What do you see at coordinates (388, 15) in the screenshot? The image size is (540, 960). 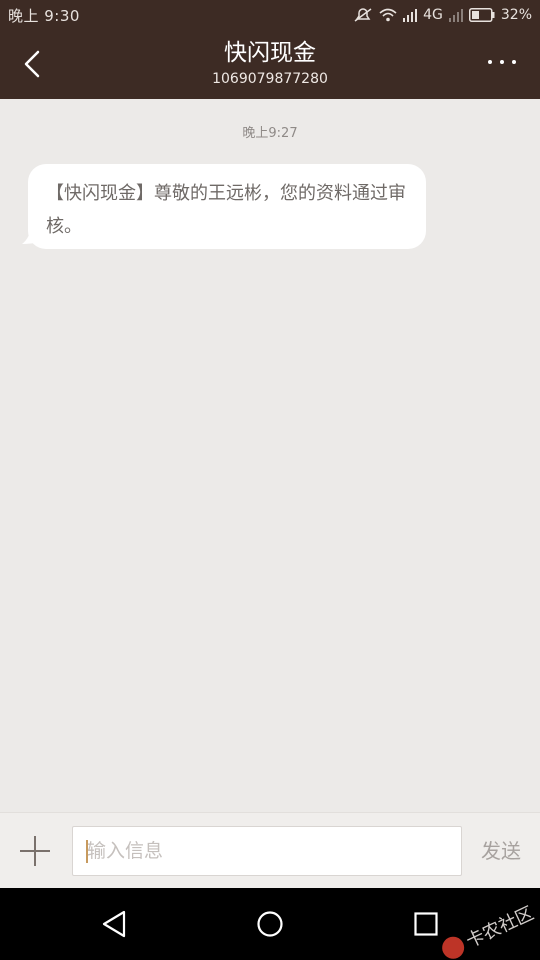 I see `wifi-icon` at bounding box center [388, 15].